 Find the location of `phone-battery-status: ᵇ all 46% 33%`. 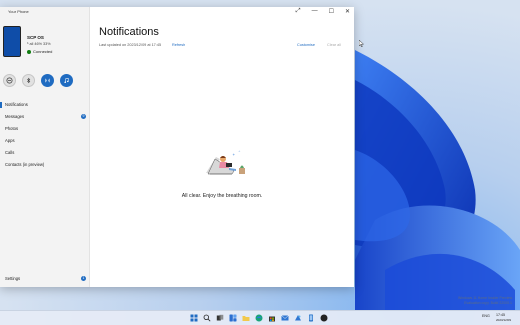

phone-battery-status: ᵇ all 46% 33% is located at coordinates (39, 44).